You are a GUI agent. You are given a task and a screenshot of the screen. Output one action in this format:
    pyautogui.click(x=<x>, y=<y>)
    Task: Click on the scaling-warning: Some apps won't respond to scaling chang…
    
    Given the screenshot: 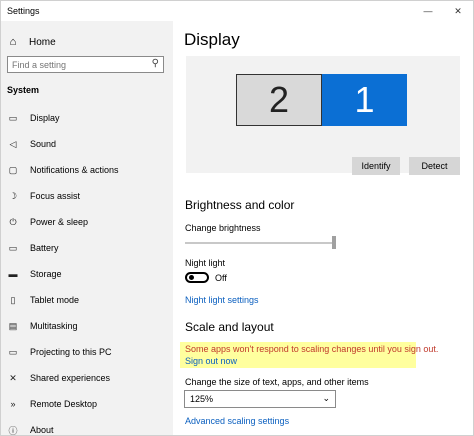 What is the action you would take?
    pyautogui.click(x=309, y=355)
    